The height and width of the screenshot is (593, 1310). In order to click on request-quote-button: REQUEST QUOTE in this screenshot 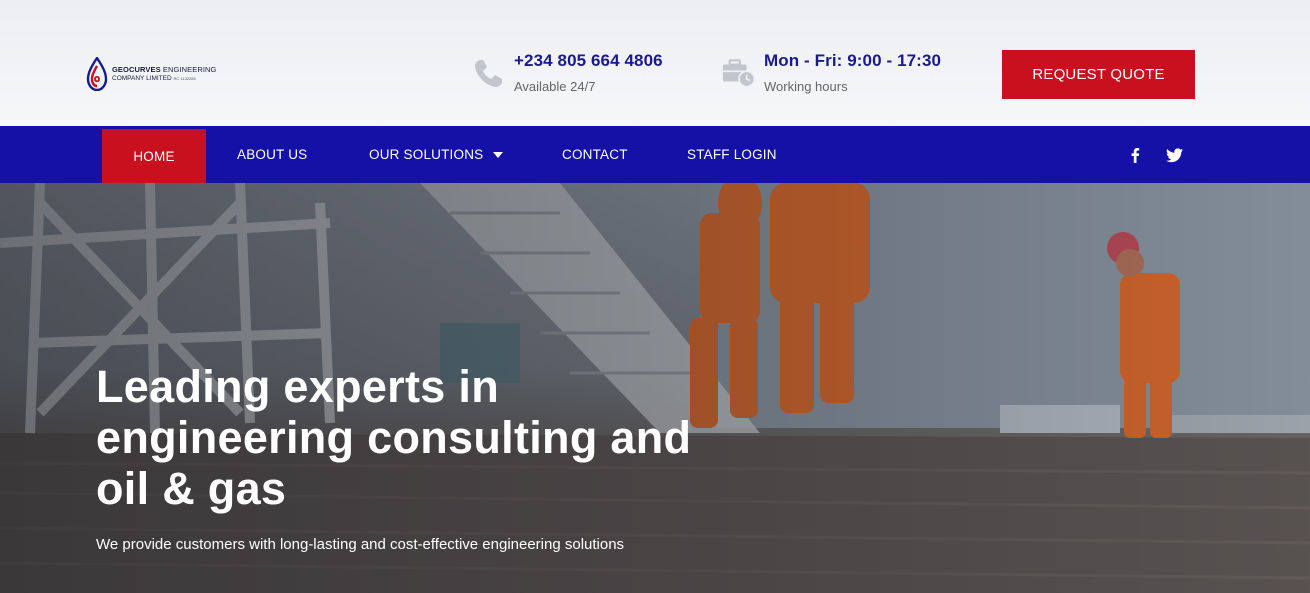, I will do `click(1098, 74)`.